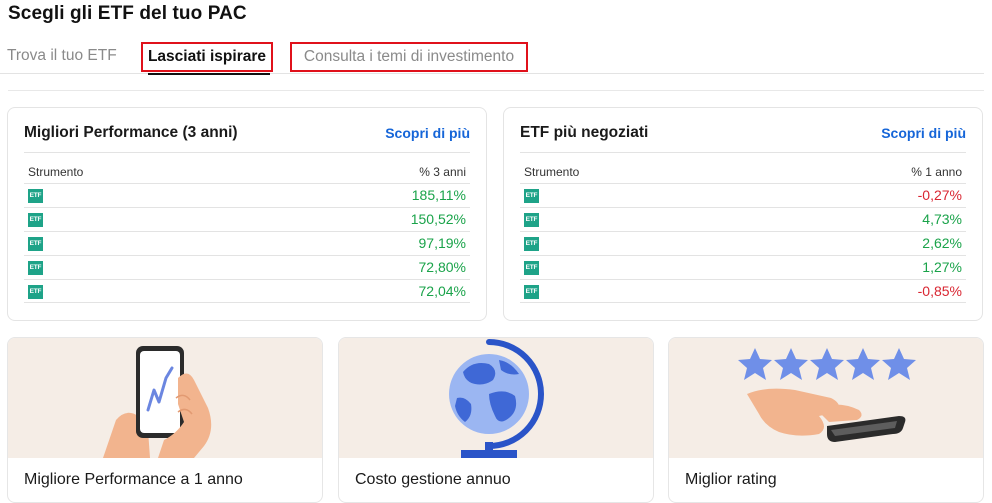  I want to click on table-row: ETF 4,73%, so click(743, 219).